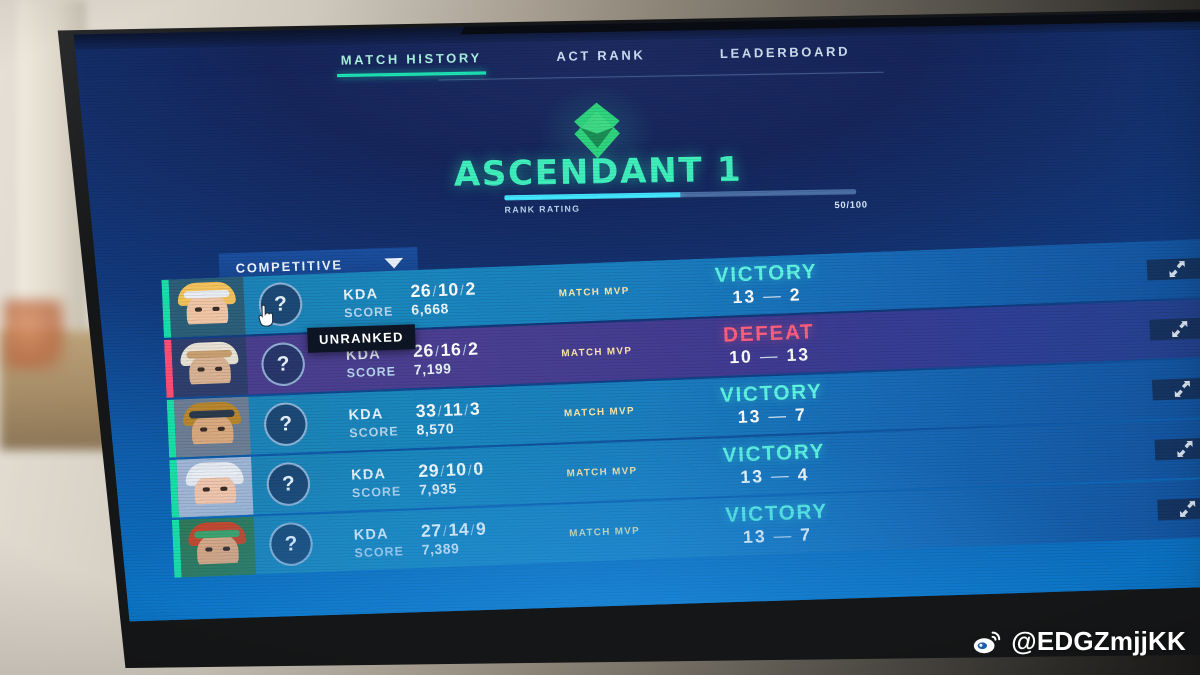  Describe the element at coordinates (267, 315) in the screenshot. I see `mouse-cursor-icon` at that location.